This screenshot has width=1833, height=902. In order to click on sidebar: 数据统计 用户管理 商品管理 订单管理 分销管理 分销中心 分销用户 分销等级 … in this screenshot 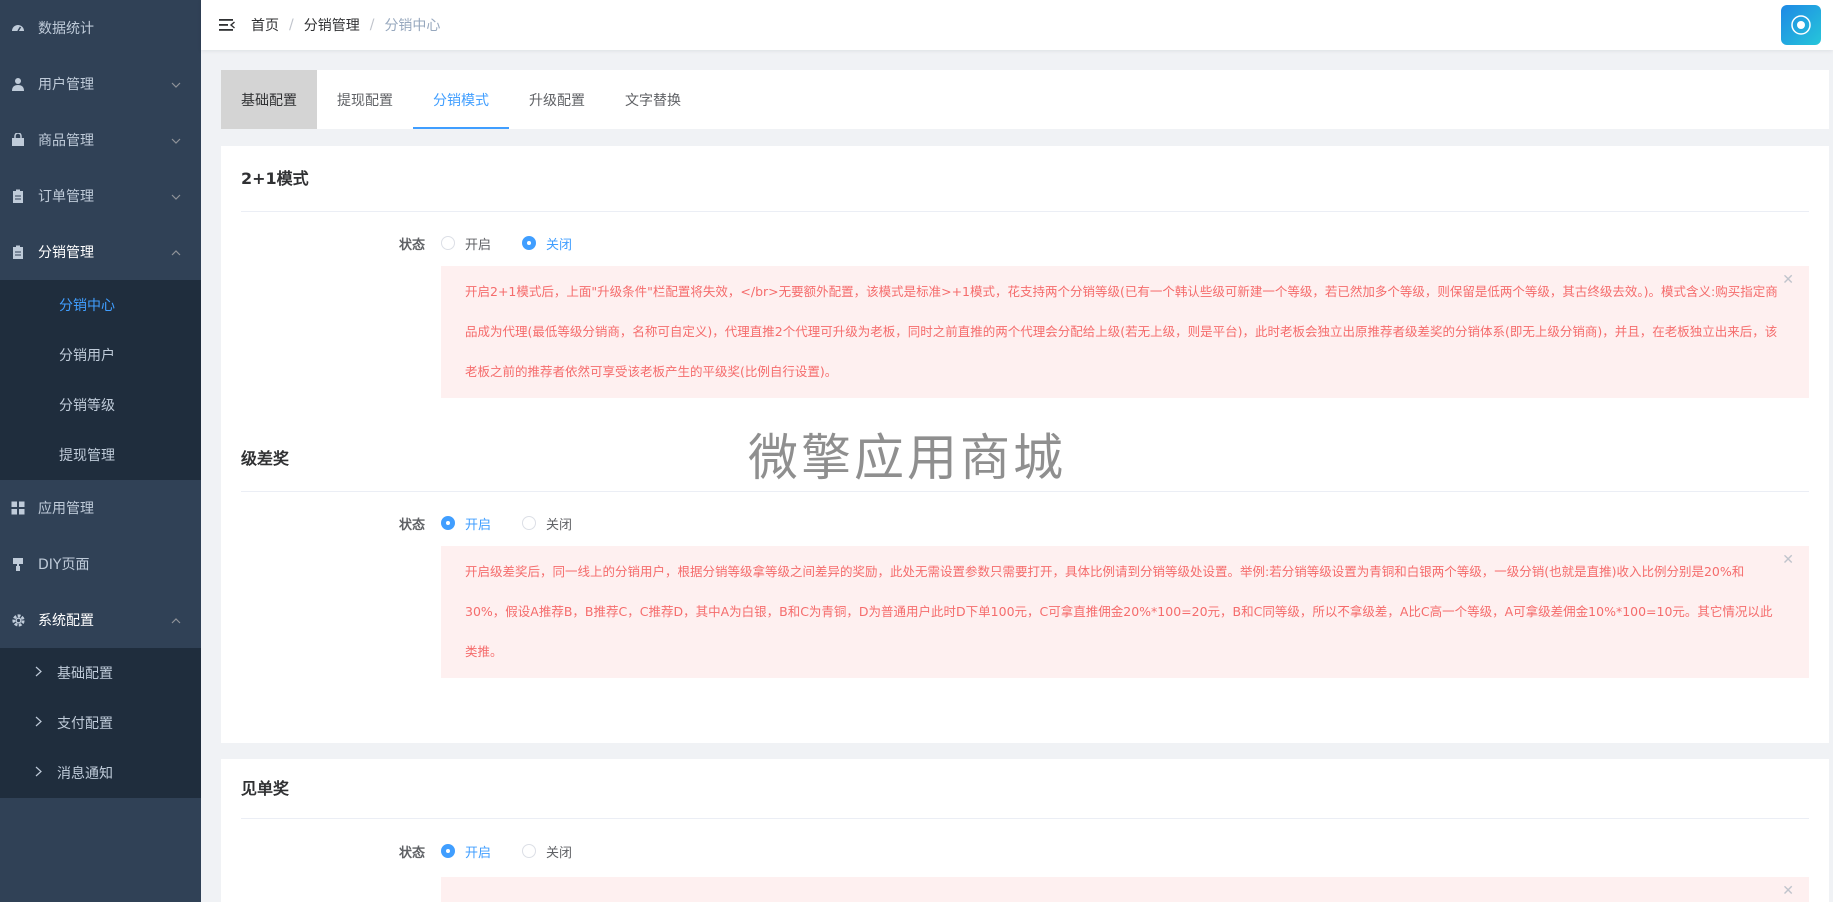, I will do `click(100, 451)`.